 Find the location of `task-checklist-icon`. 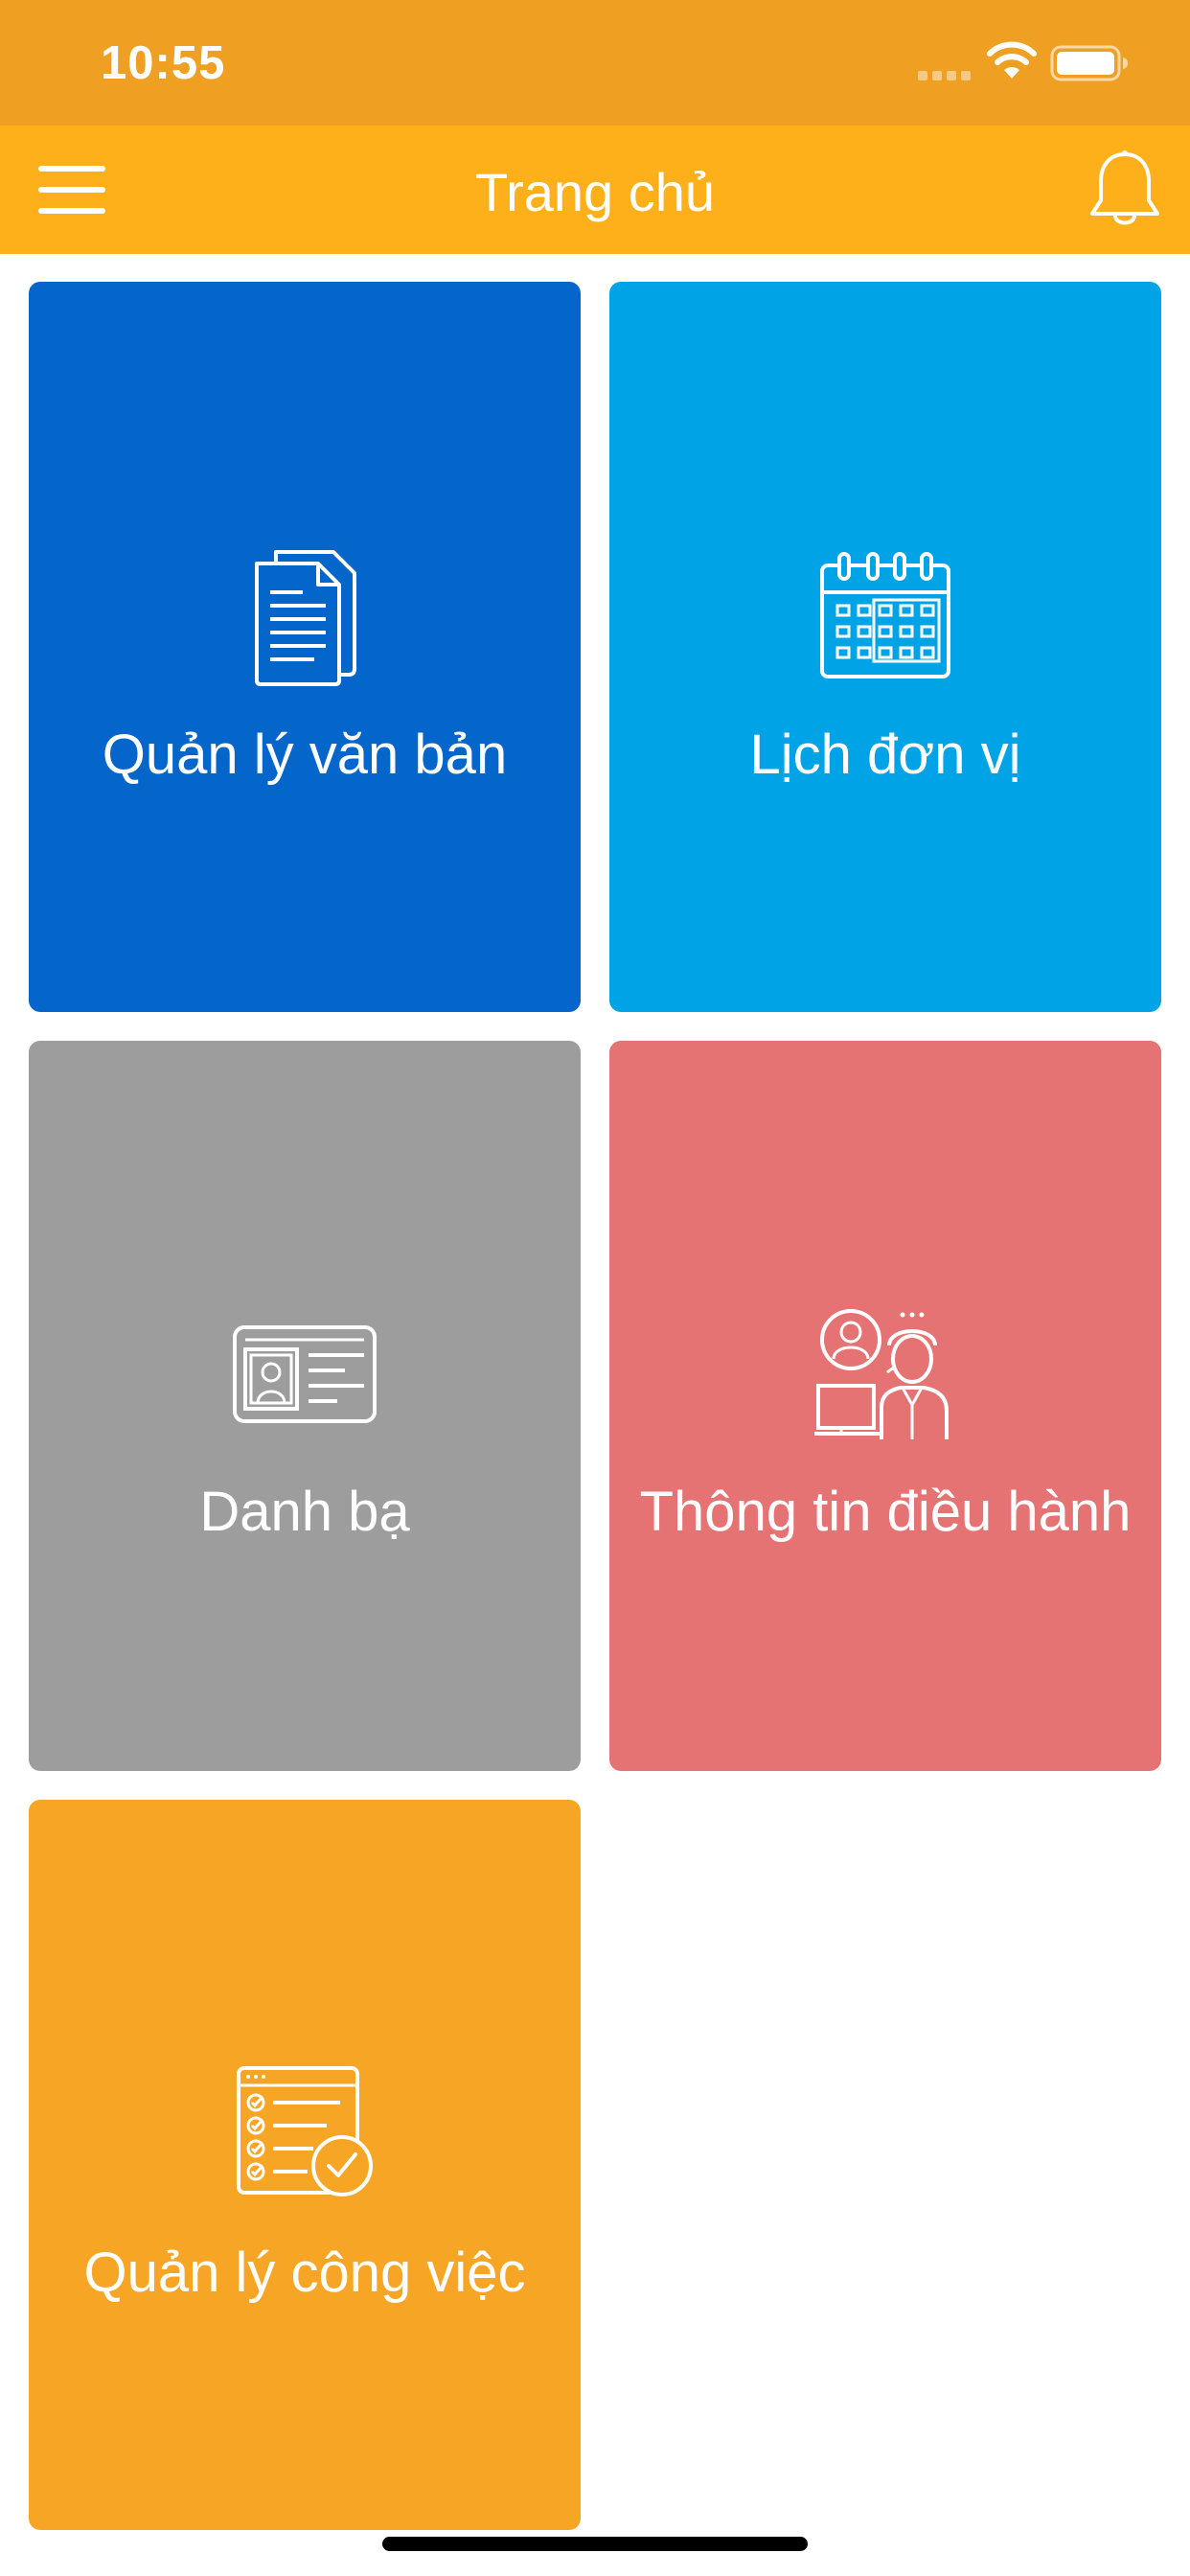

task-checklist-icon is located at coordinates (305, 2131).